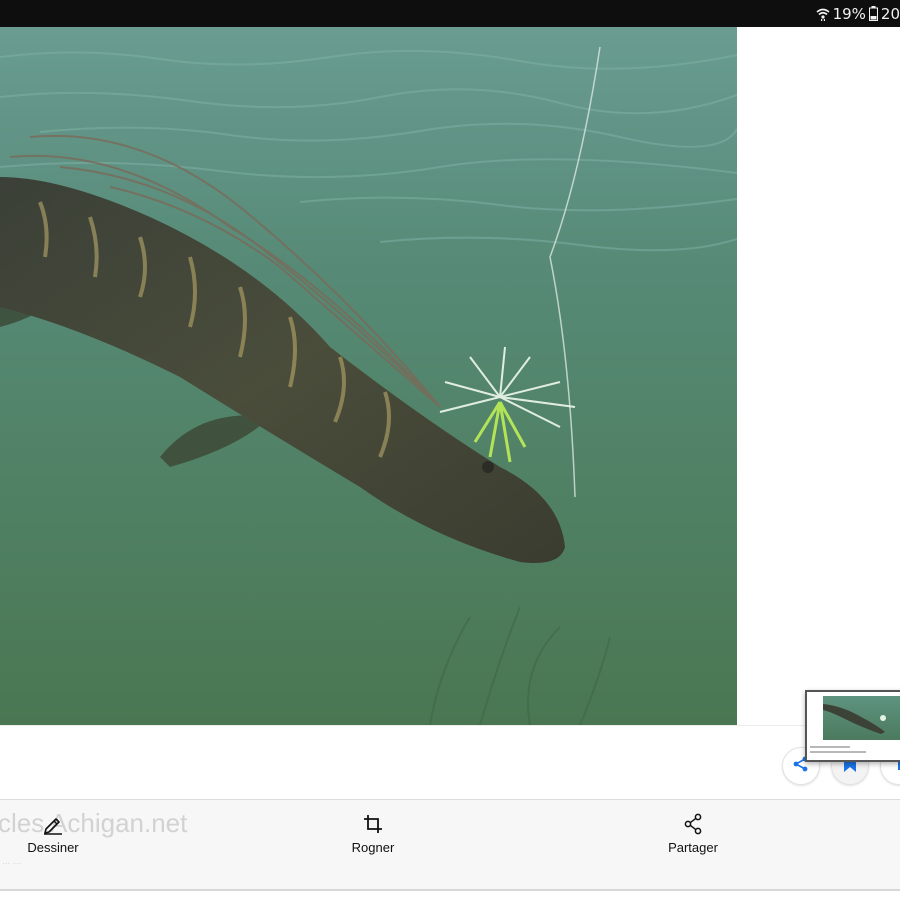 This screenshot has width=900, height=900. What do you see at coordinates (849, 13) in the screenshot?
I see `battery-percent: 19%` at bounding box center [849, 13].